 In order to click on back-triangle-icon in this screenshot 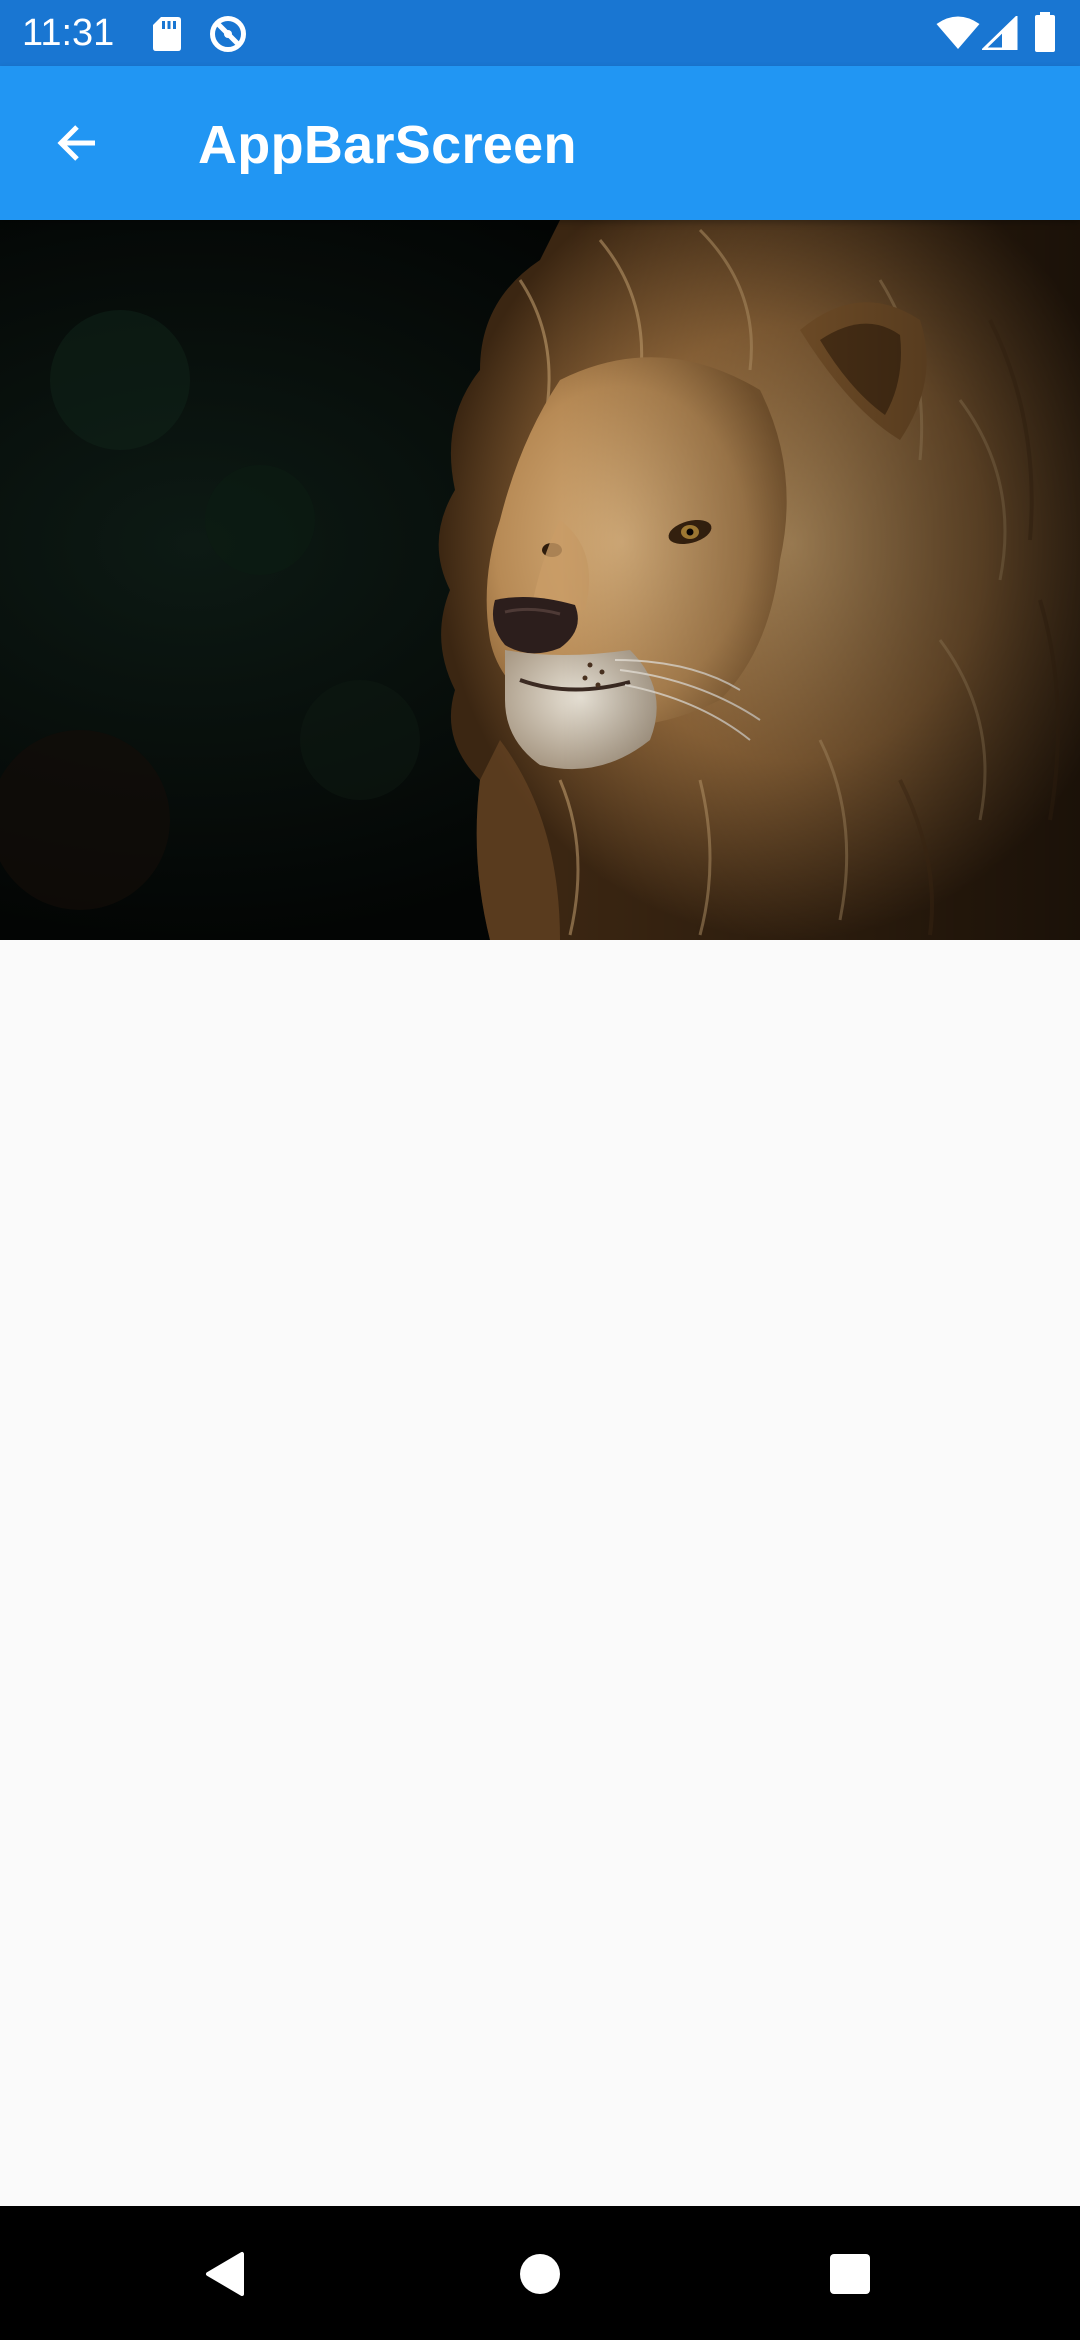, I will do `click(225, 2274)`.